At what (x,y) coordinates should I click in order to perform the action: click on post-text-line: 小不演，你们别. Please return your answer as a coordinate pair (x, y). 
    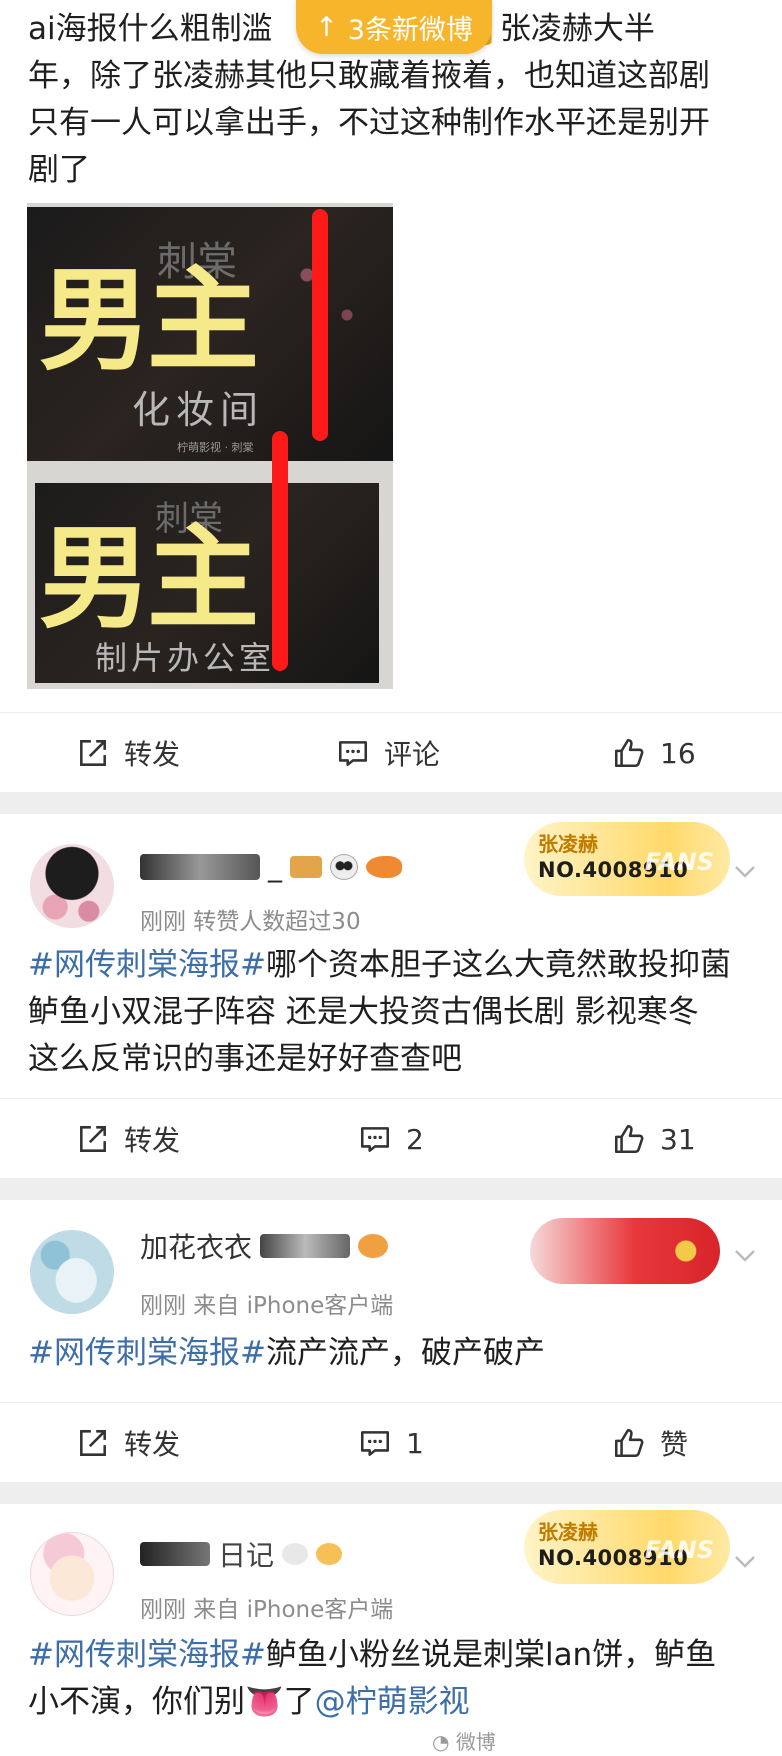
    Looking at the image, I should click on (136, 1702).